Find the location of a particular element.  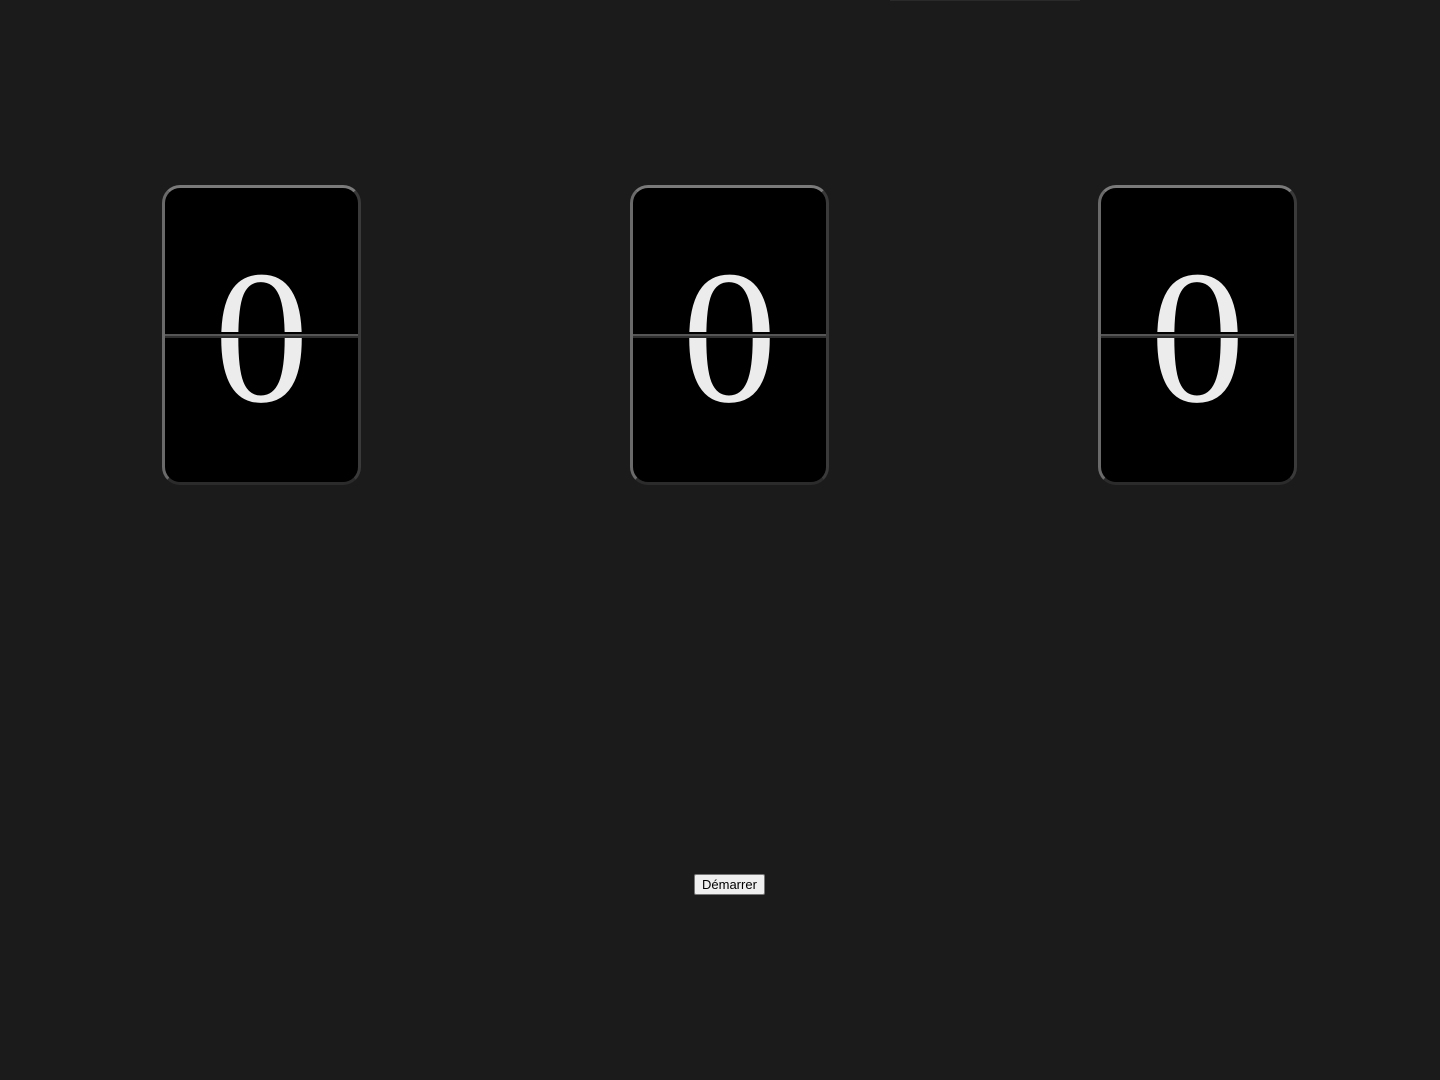

flip-digit-units: 0 is located at coordinates (1197, 335).